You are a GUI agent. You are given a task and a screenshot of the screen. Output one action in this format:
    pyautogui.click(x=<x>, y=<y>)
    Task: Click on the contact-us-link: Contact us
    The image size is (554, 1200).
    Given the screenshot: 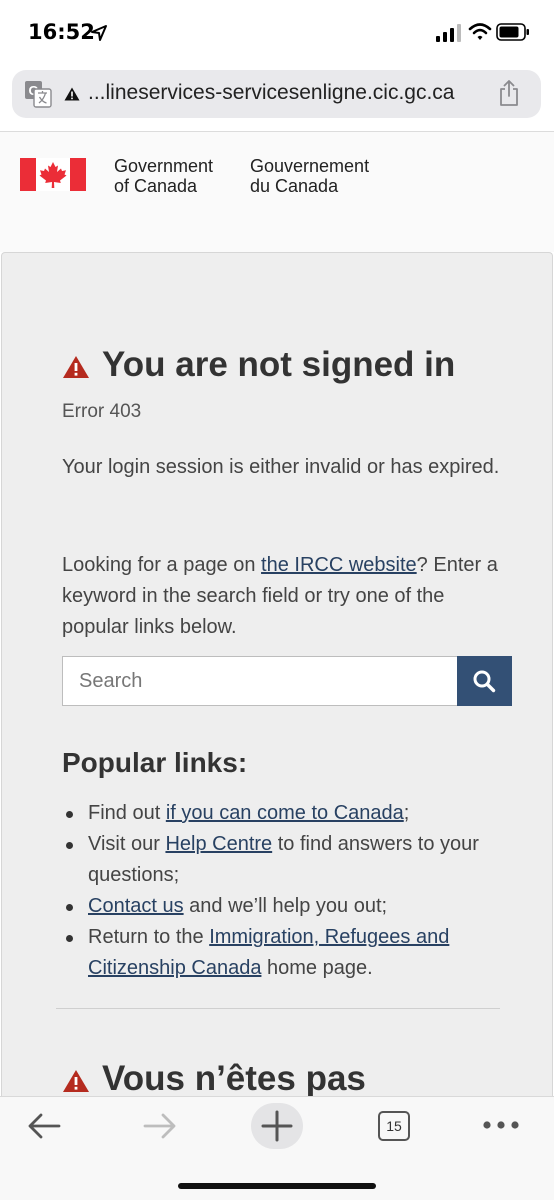 What is the action you would take?
    pyautogui.click(x=136, y=906)
    